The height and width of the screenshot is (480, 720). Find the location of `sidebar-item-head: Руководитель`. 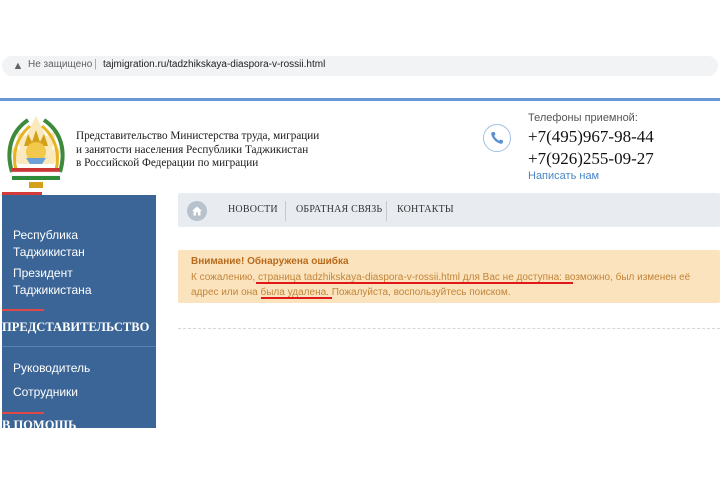

sidebar-item-head: Руководитель is located at coordinates (51, 368).